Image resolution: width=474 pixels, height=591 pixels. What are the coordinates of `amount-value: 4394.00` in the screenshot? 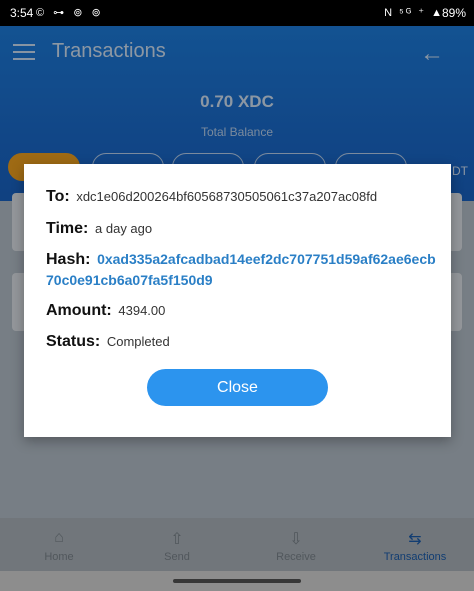 It's located at (142, 310).